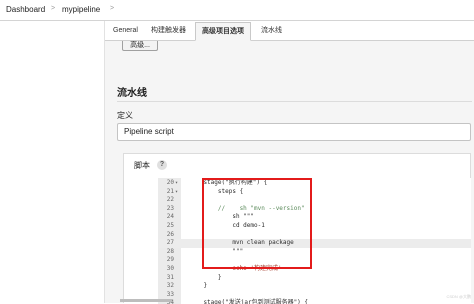  I want to click on line-number: 24, so click(170, 217).